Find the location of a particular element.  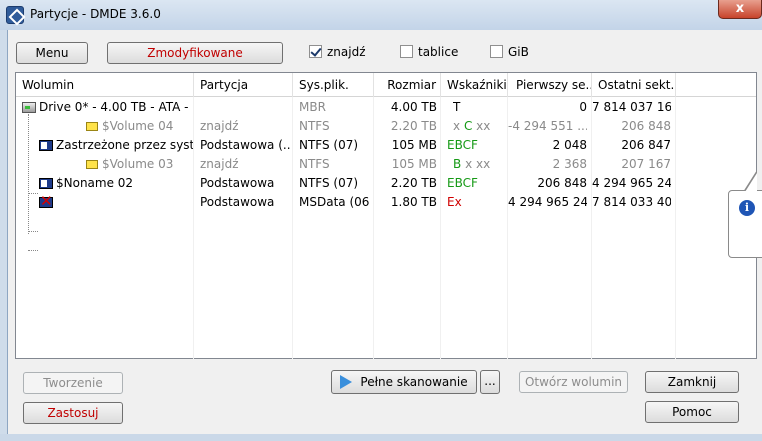

cell-last-sector: 4 294 965 247 is located at coordinates (631, 183).